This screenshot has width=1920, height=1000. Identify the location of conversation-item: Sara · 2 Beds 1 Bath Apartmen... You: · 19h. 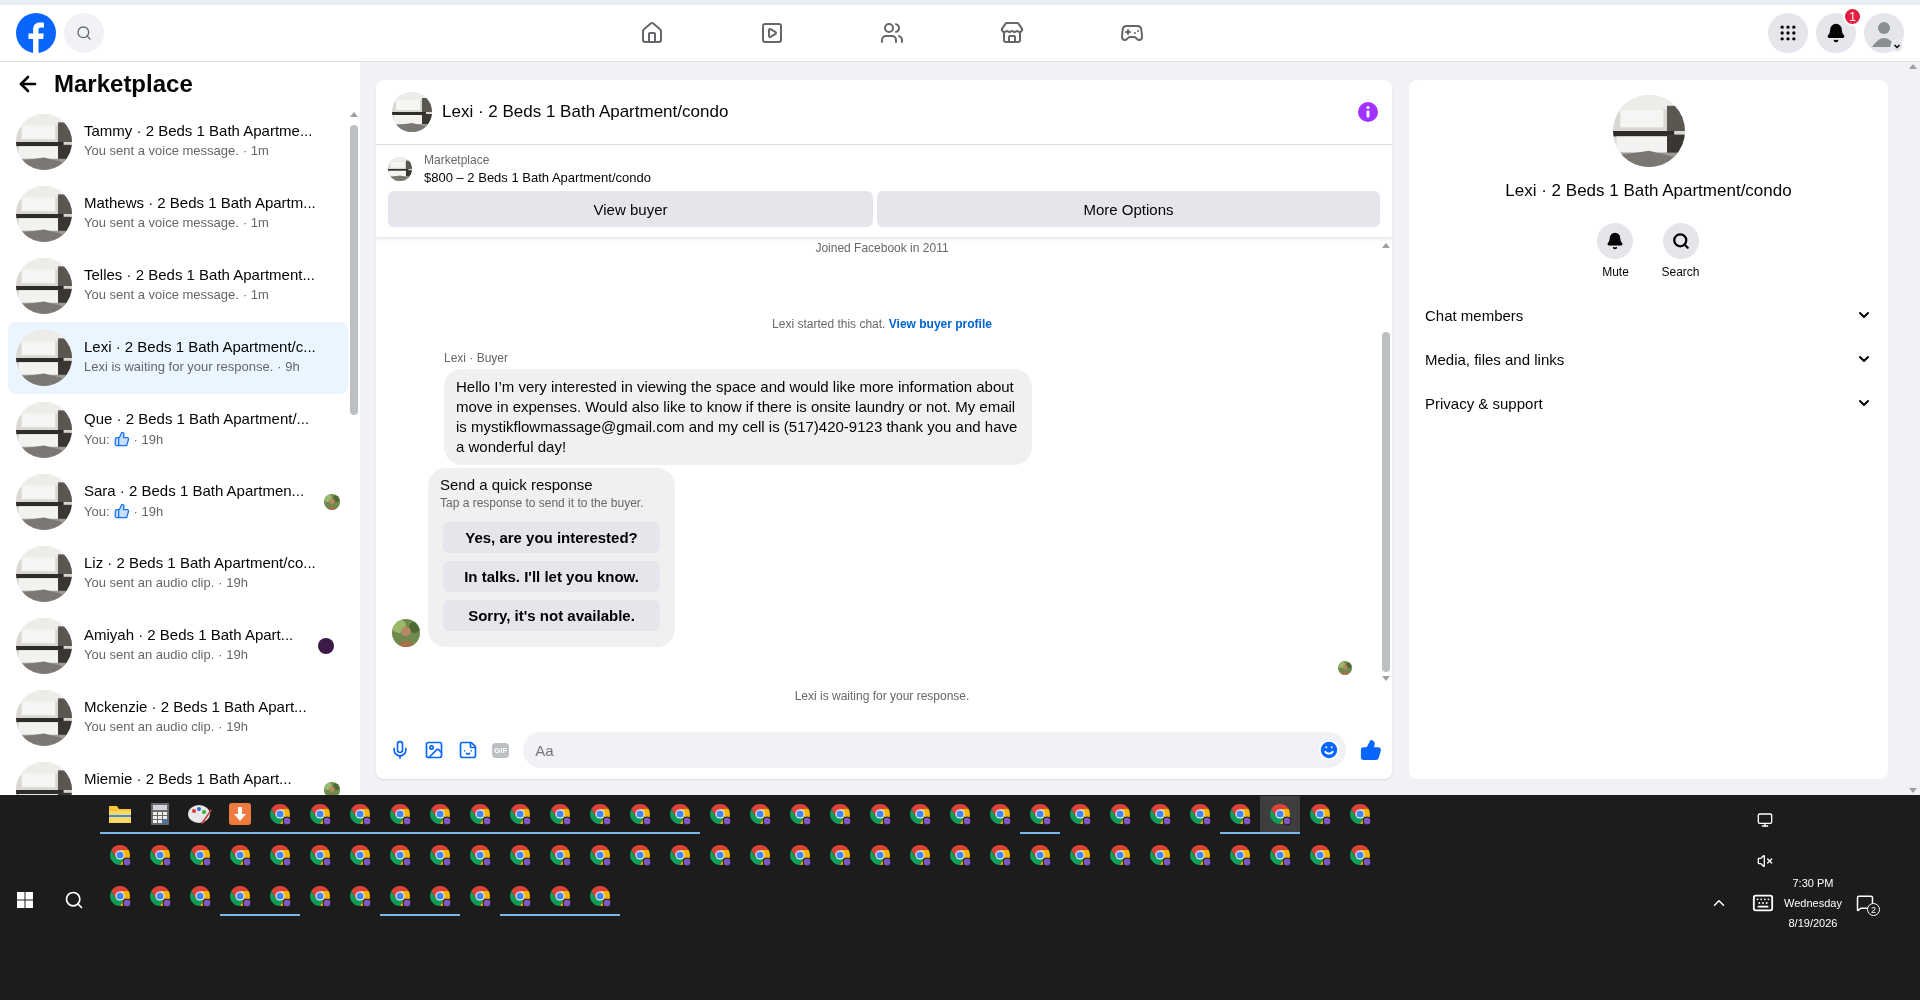
(178, 502).